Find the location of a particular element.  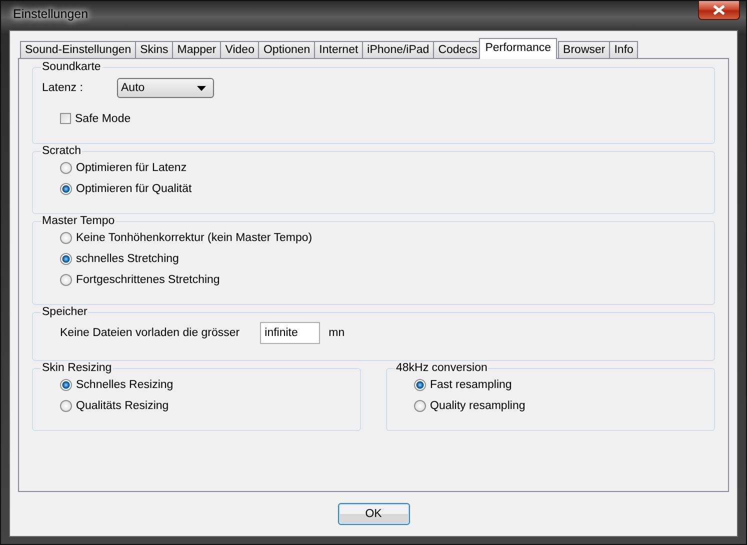

unit-label: mn is located at coordinates (336, 333).